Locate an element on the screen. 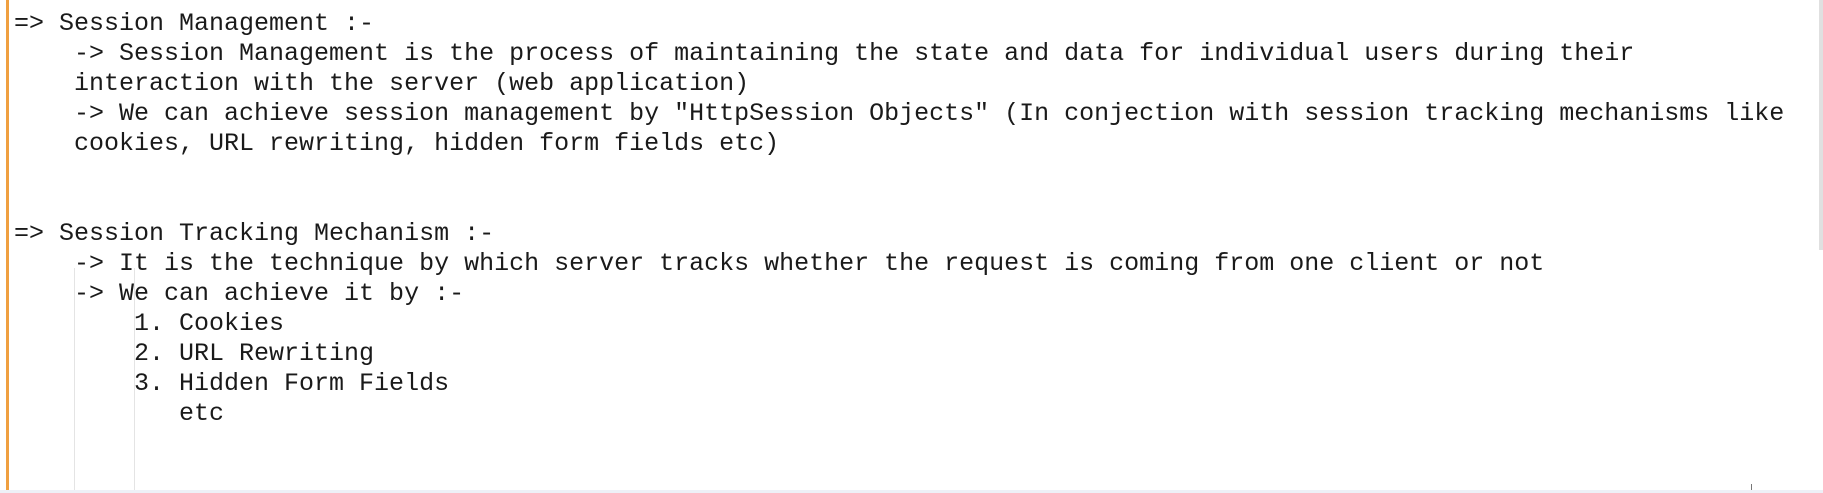  vertical-scrollbar is located at coordinates (1821, 125).